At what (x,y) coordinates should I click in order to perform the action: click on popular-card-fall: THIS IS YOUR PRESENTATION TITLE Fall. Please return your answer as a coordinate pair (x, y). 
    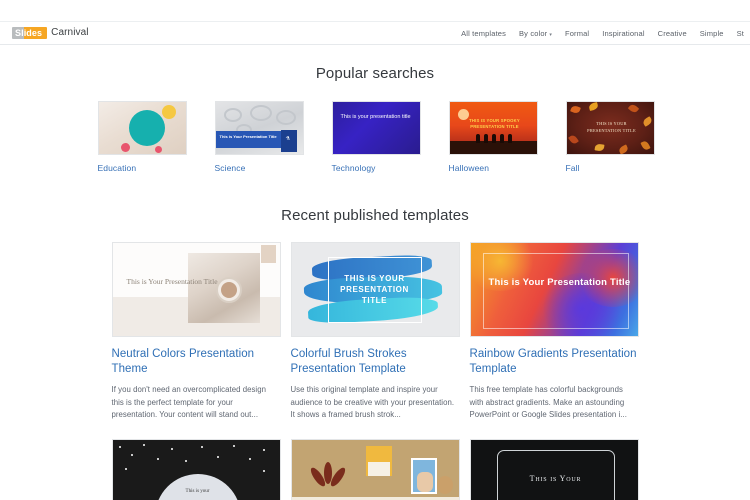
    Looking at the image, I should click on (610, 137).